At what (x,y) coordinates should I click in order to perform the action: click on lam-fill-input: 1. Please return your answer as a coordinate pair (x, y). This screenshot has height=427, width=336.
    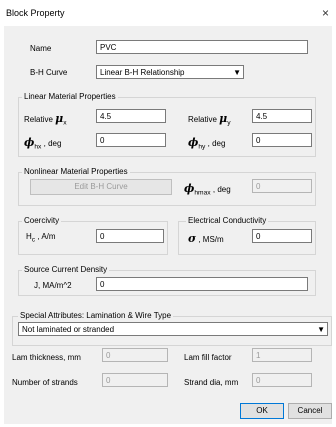
    Looking at the image, I should click on (282, 355).